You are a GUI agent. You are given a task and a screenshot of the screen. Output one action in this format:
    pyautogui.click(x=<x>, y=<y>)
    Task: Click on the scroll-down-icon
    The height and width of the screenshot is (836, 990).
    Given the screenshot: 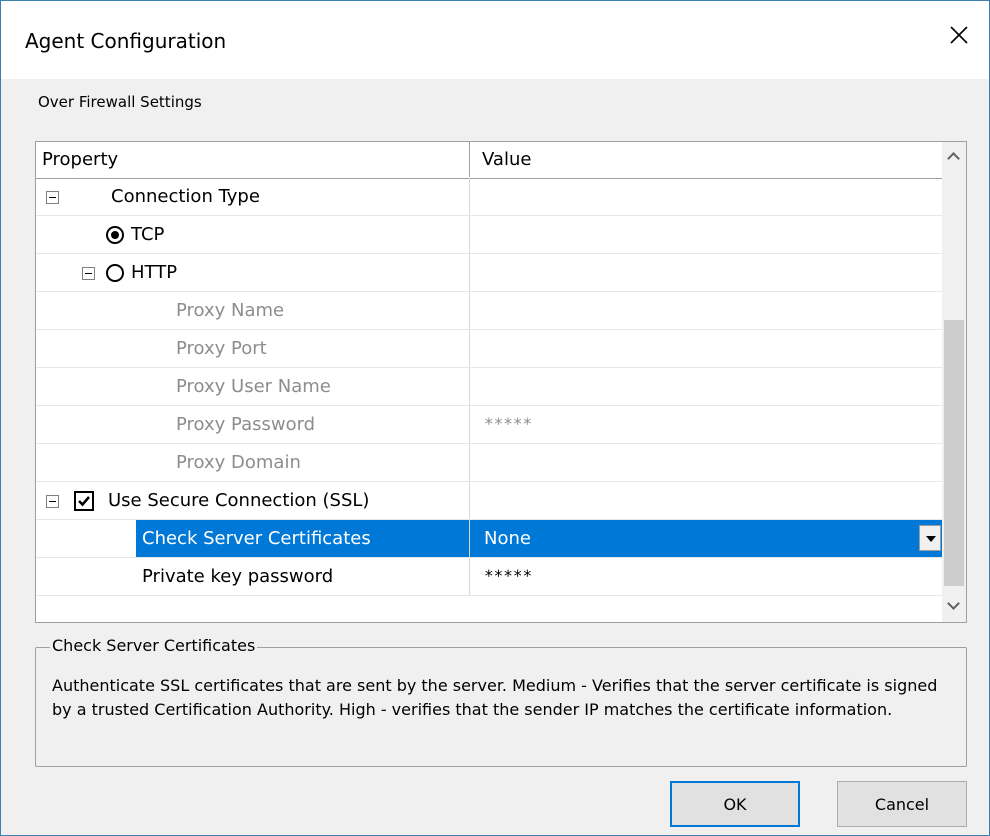 What is the action you would take?
    pyautogui.click(x=954, y=607)
    